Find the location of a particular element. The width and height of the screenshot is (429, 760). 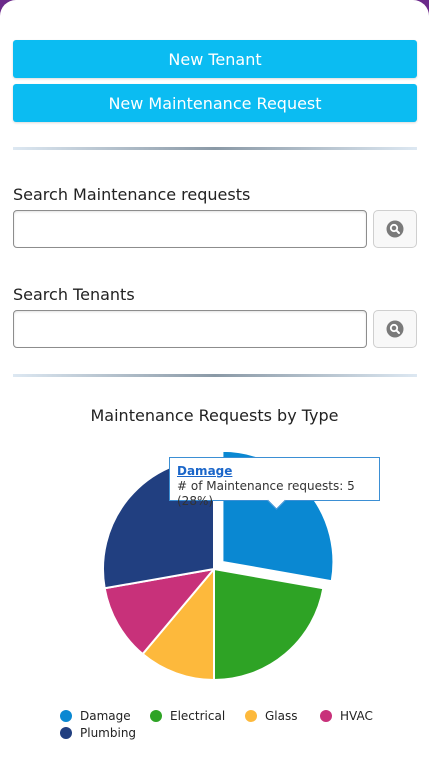

legend-item-damage: Damage is located at coordinates (95, 716).